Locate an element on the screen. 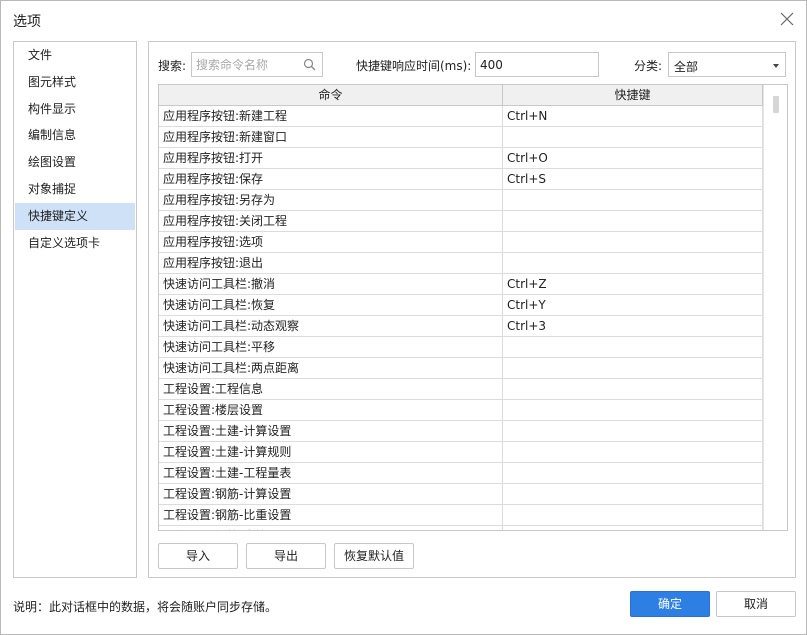 This screenshot has width=807, height=635. table-row: 快速访问工具栏:撤消 Ctrl+Z is located at coordinates (461, 284).